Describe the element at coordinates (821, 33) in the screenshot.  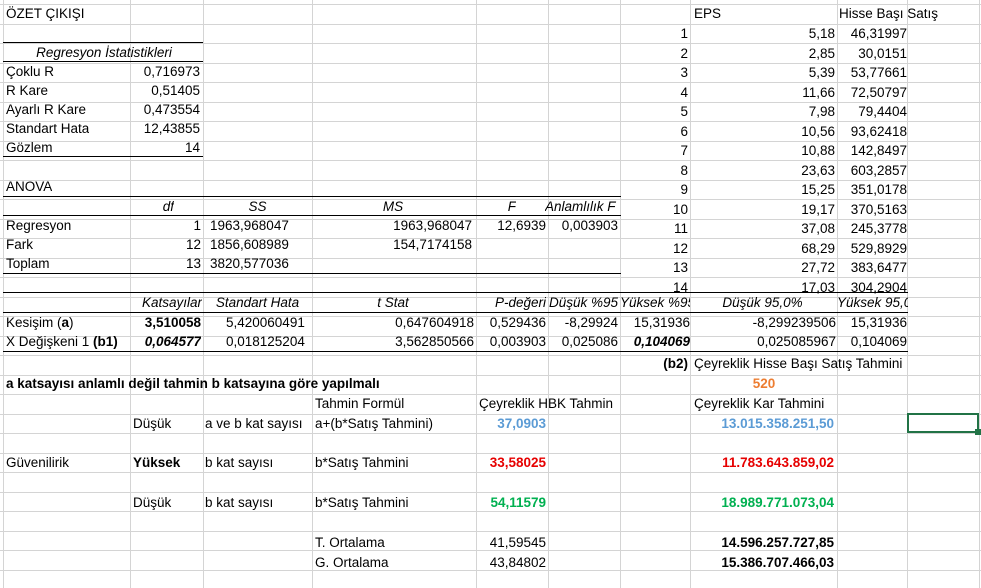
I see `eps-value: 5,18` at that location.